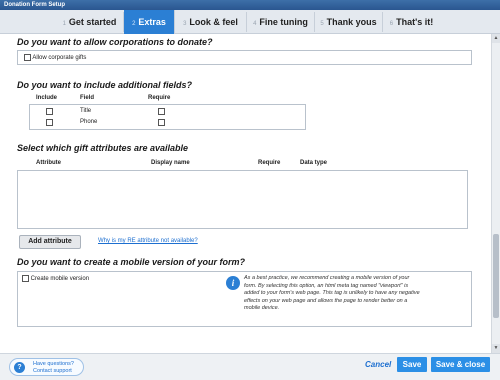  What do you see at coordinates (159, 98) in the screenshot?
I see `fields-header-require: Require` at bounding box center [159, 98].